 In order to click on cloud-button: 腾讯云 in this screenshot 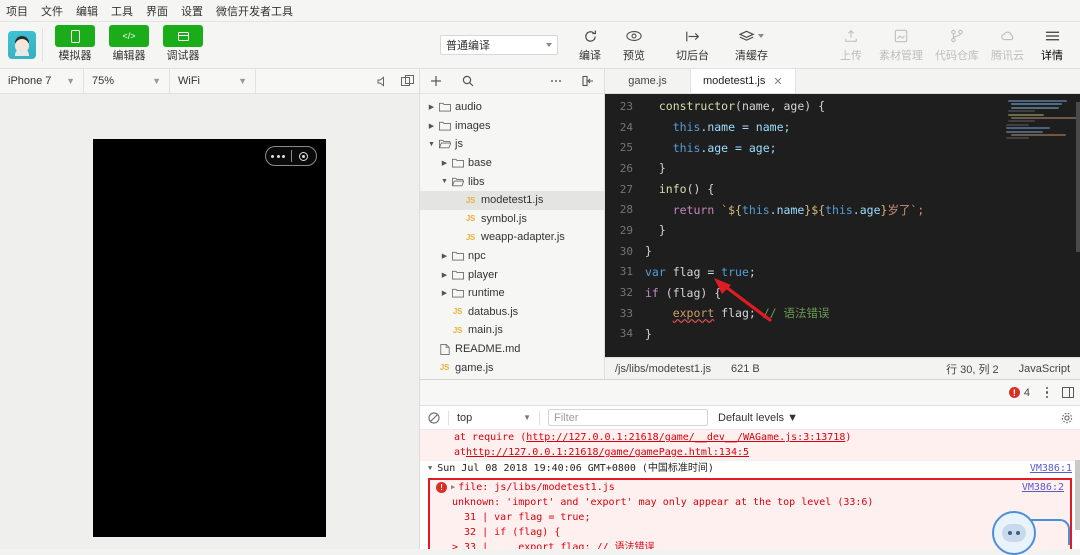, I will do `click(1007, 45)`.